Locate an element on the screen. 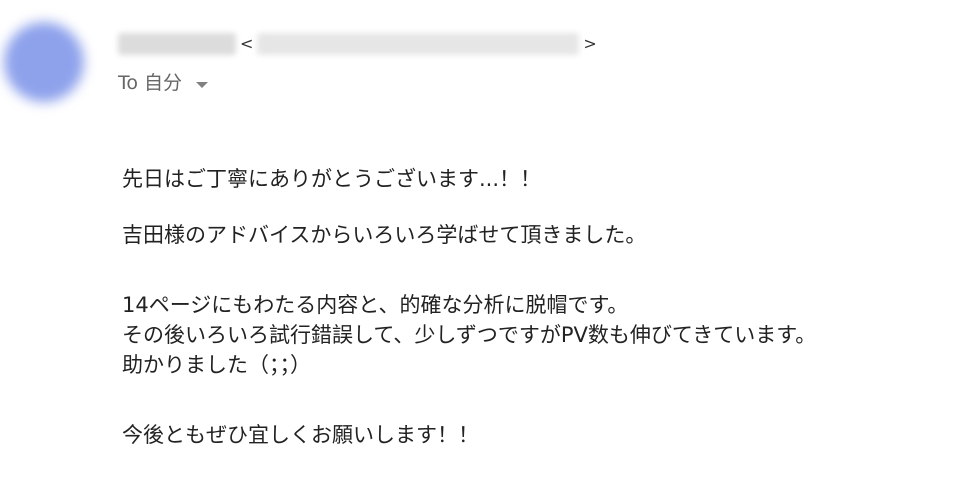 Image resolution: width=980 pixels, height=490 pixels. message-line: 吉田様のアドバイスからいろいろ学ばせて頂きました。 is located at coordinates (384, 235).